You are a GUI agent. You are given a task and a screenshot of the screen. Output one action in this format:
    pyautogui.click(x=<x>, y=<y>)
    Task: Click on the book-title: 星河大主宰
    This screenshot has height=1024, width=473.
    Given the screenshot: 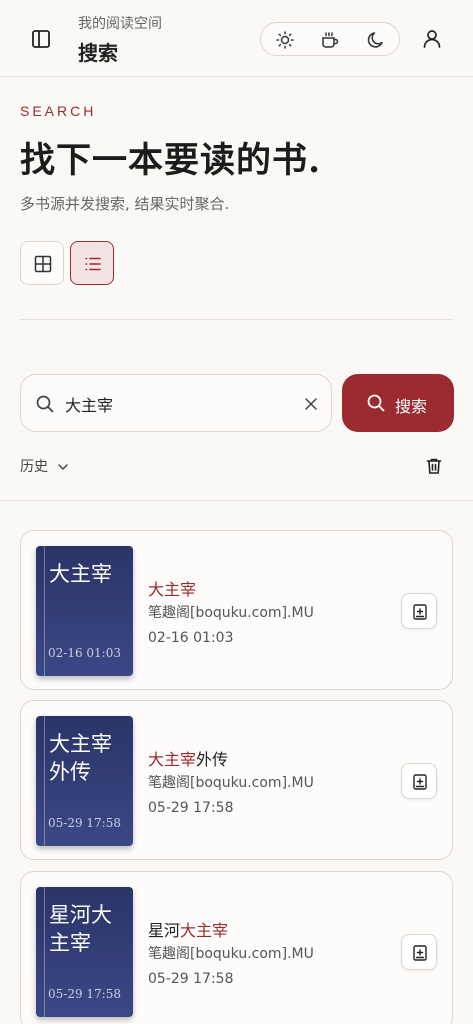 What is the action you would take?
    pyautogui.click(x=188, y=929)
    